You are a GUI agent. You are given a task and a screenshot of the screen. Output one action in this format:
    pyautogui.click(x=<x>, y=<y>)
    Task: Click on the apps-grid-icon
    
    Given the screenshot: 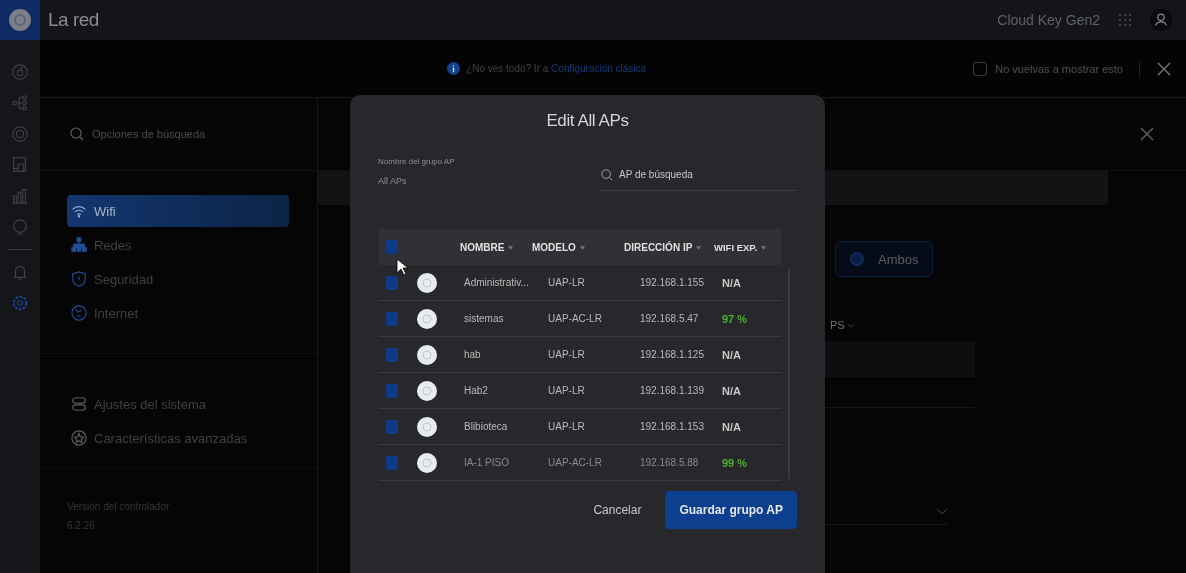 What is the action you would take?
    pyautogui.click(x=1125, y=20)
    